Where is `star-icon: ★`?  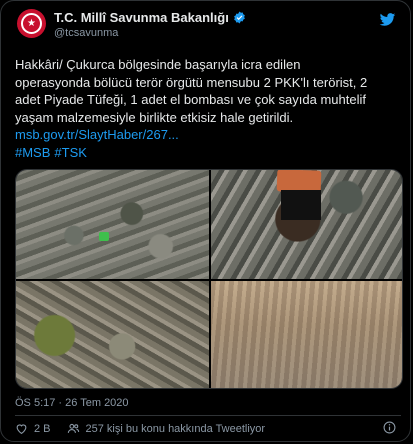 star-icon: ★ is located at coordinates (31, 23).